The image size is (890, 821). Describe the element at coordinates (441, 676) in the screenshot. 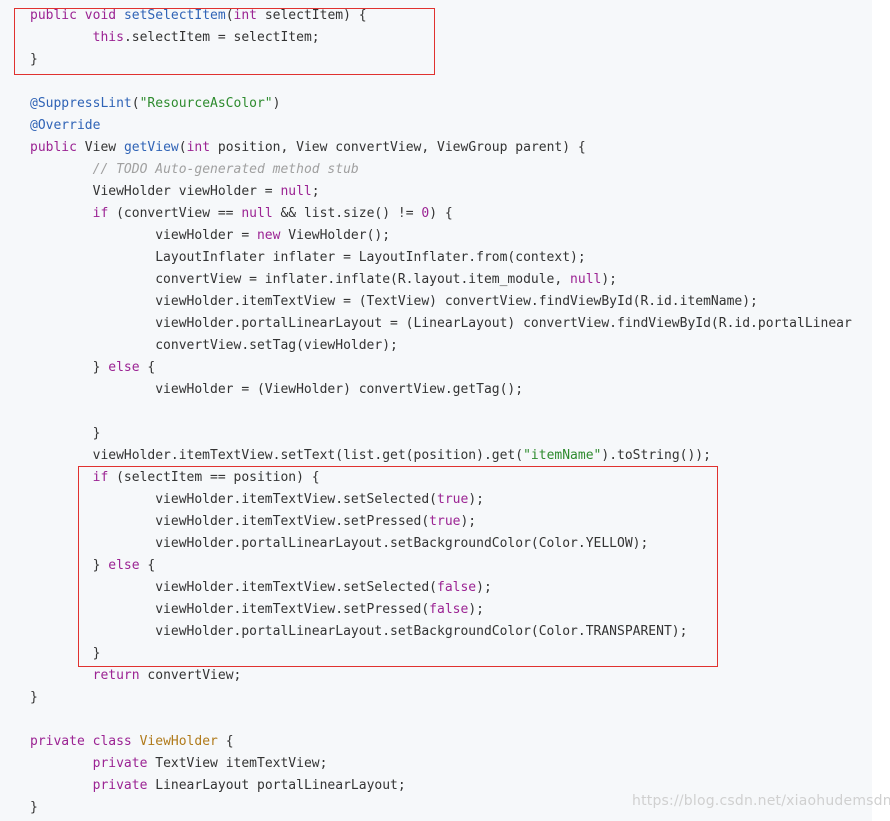

I see `code-line: return convertView;` at that location.